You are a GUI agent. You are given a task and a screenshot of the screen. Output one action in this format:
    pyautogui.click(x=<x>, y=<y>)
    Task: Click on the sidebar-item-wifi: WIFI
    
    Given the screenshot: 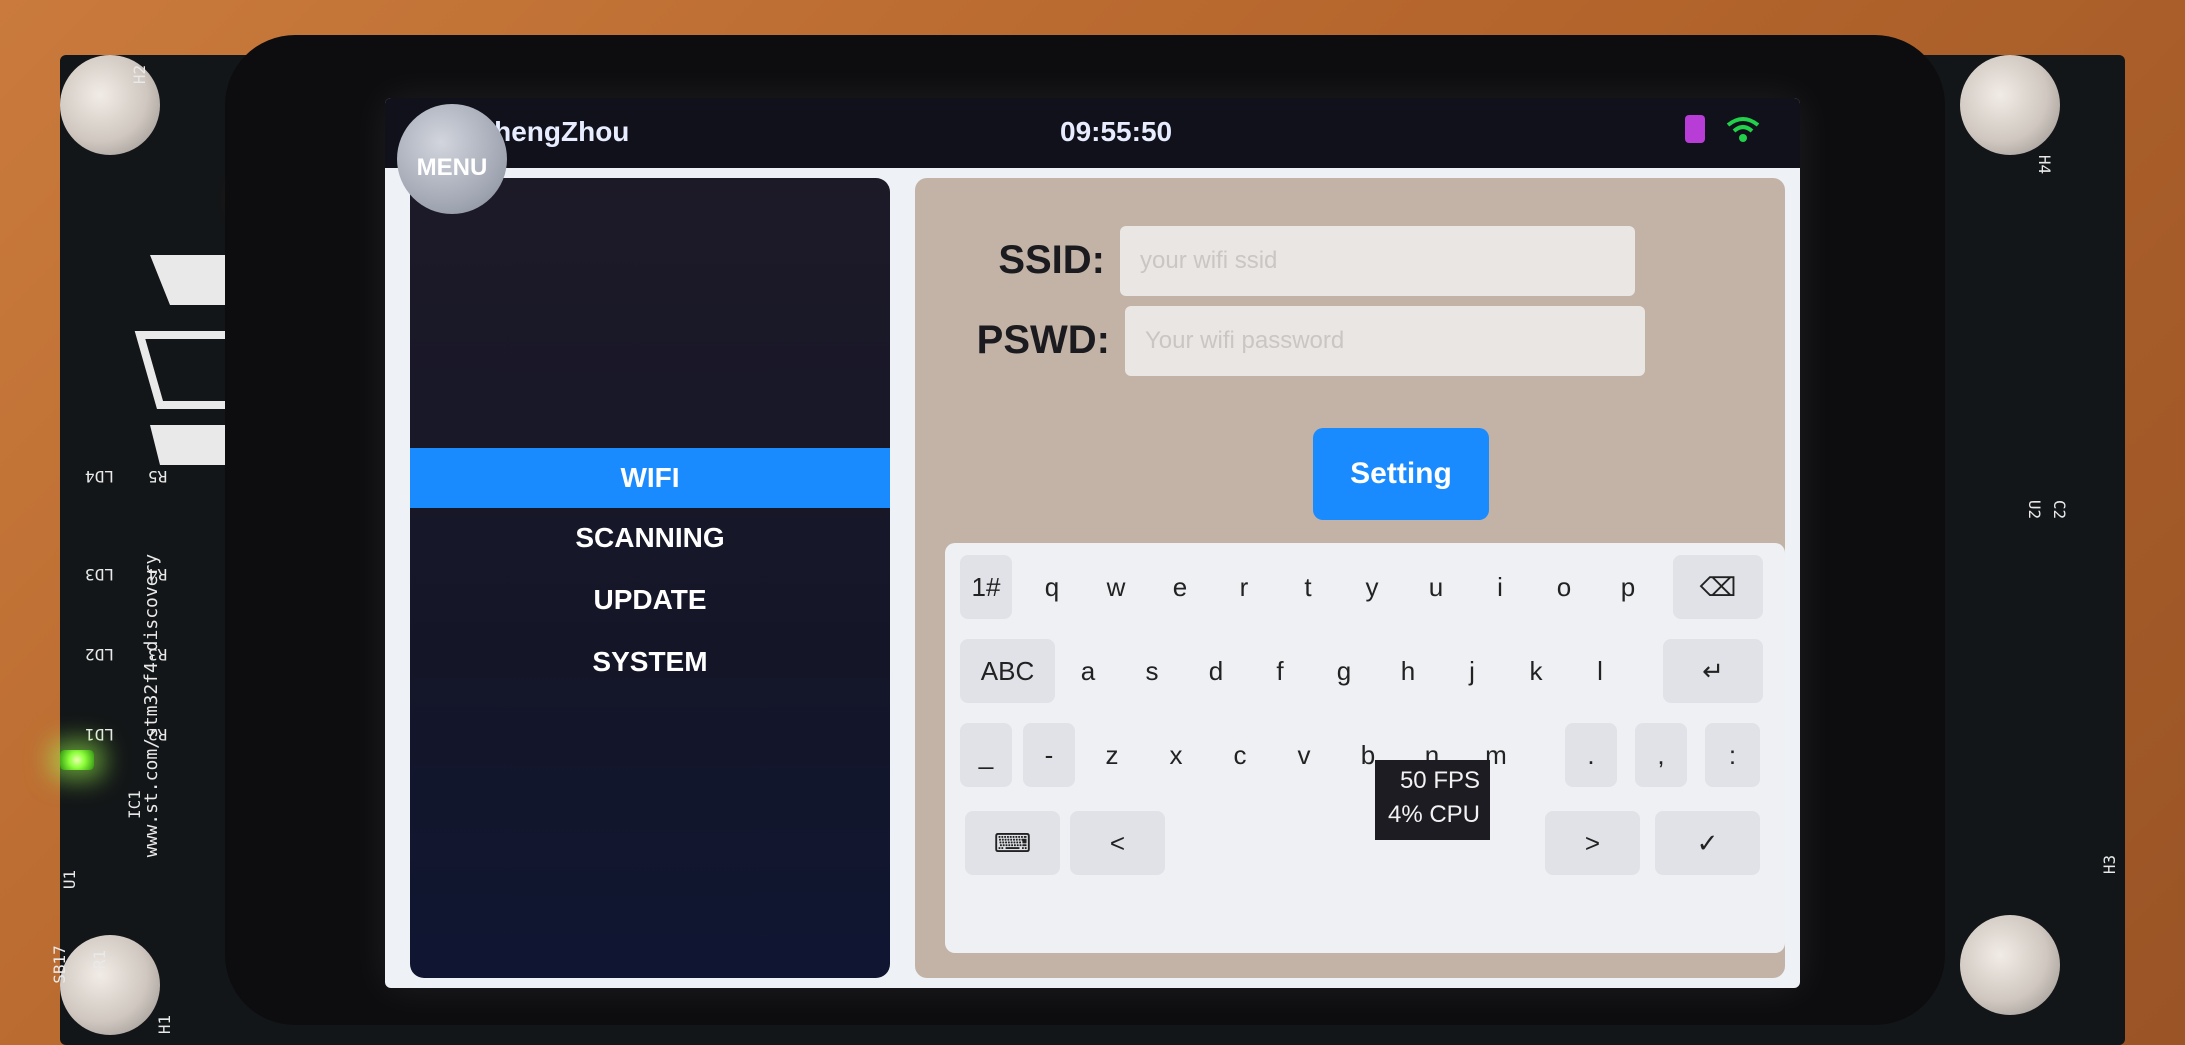 What is the action you would take?
    pyautogui.click(x=650, y=478)
    